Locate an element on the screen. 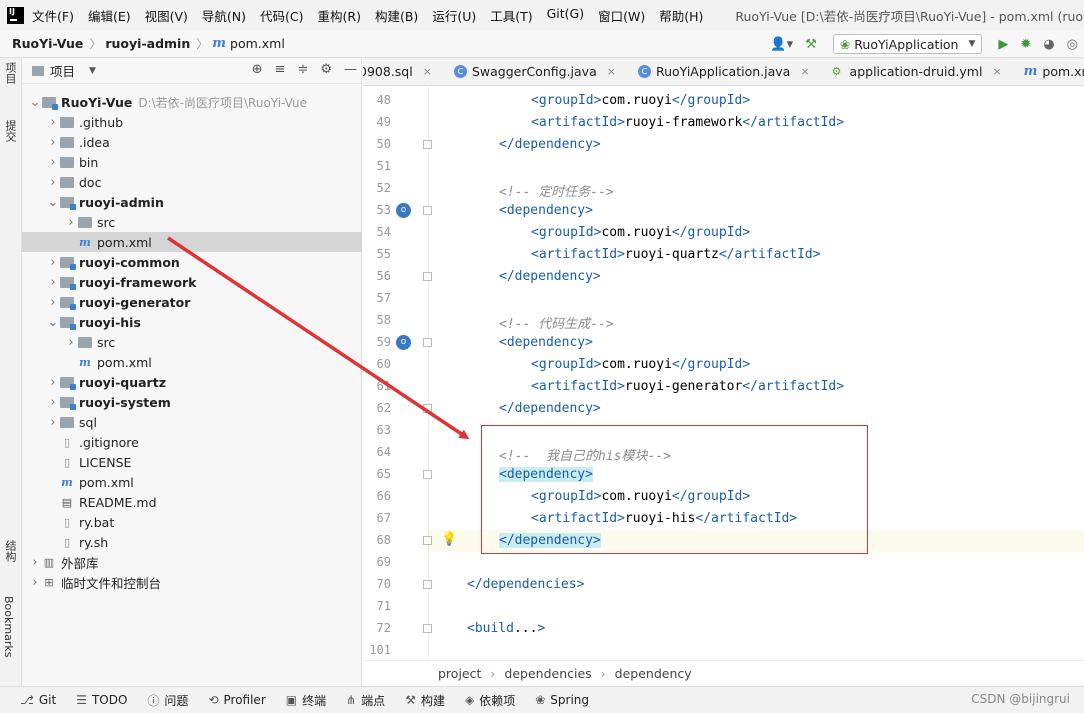 The width and height of the screenshot is (1084, 713). collapse-all-icon: ≑ is located at coordinates (302, 69).